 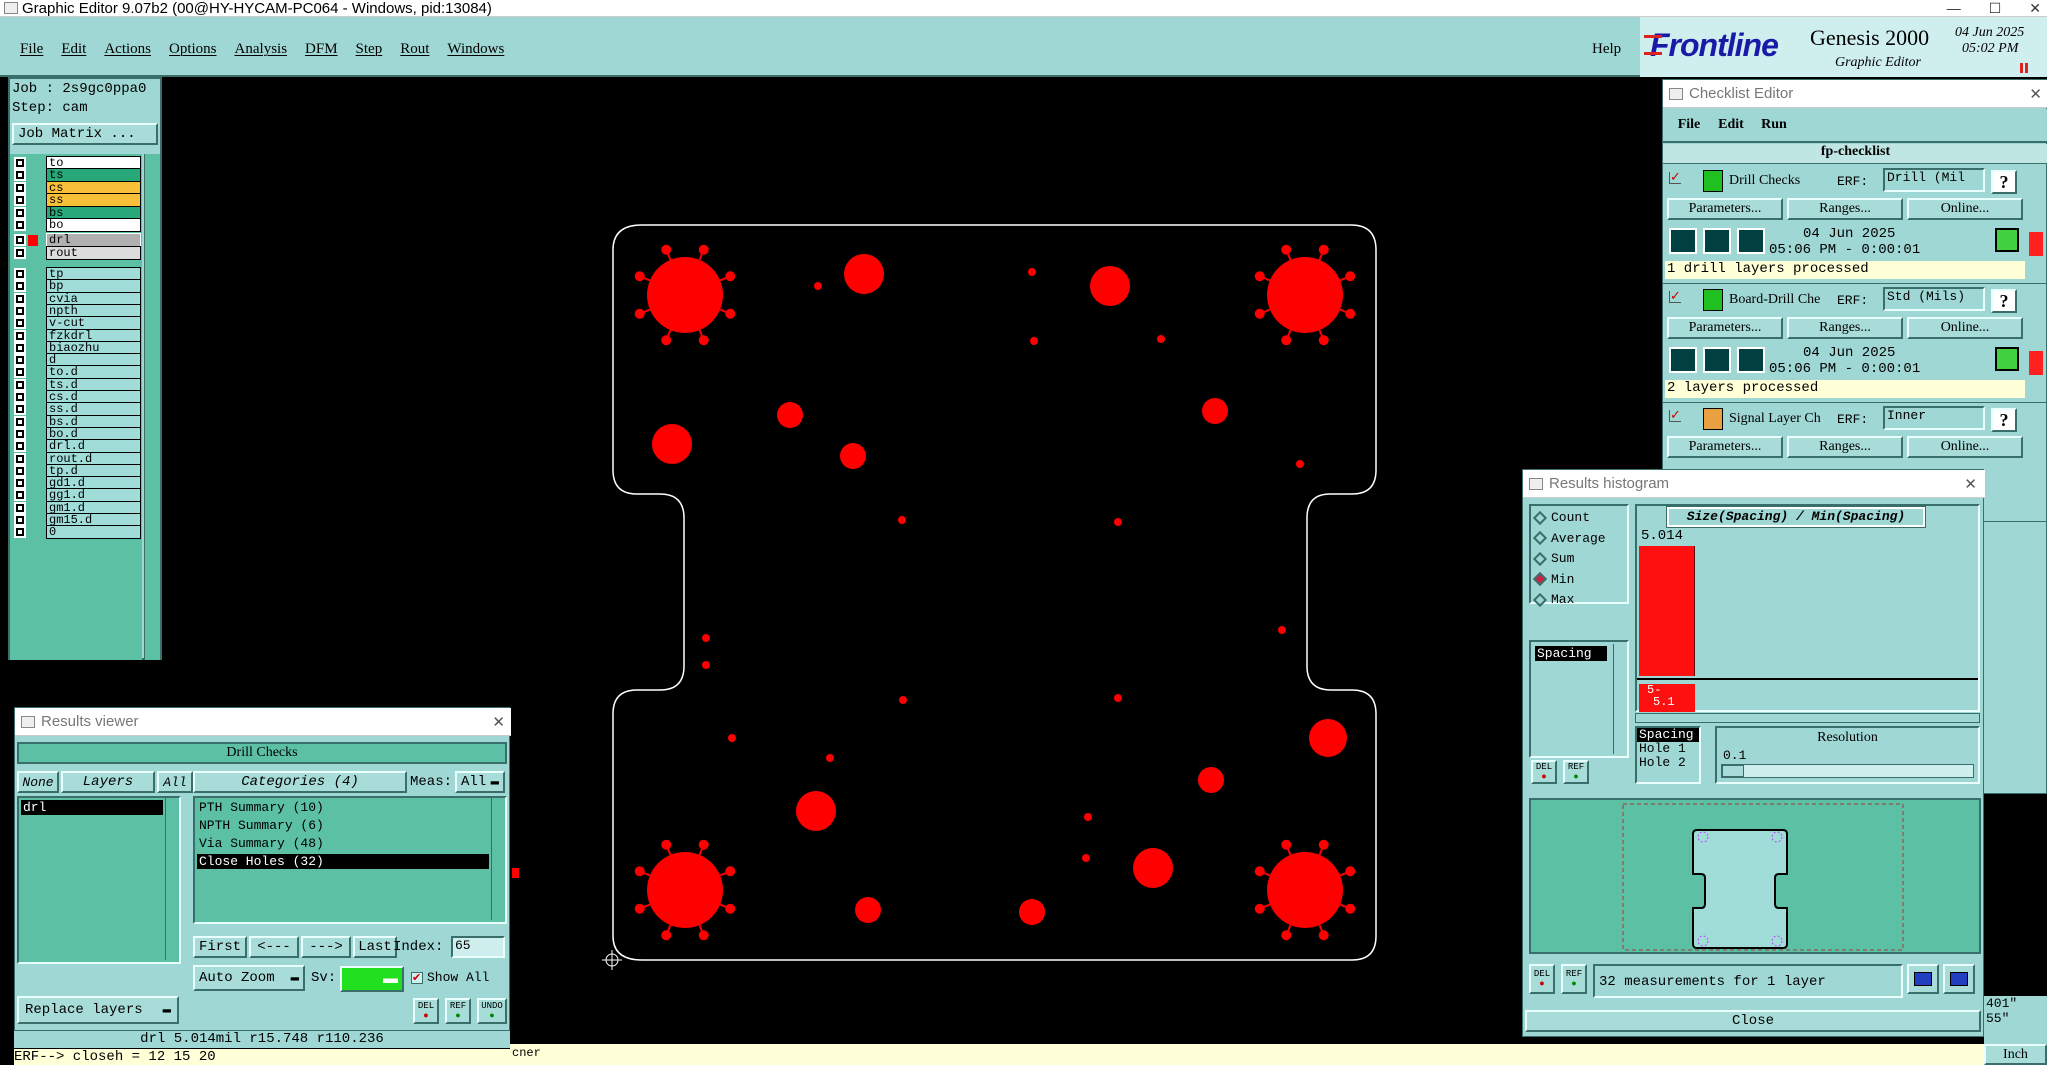 I want to click on menu-actions: Actions, so click(x=127, y=49).